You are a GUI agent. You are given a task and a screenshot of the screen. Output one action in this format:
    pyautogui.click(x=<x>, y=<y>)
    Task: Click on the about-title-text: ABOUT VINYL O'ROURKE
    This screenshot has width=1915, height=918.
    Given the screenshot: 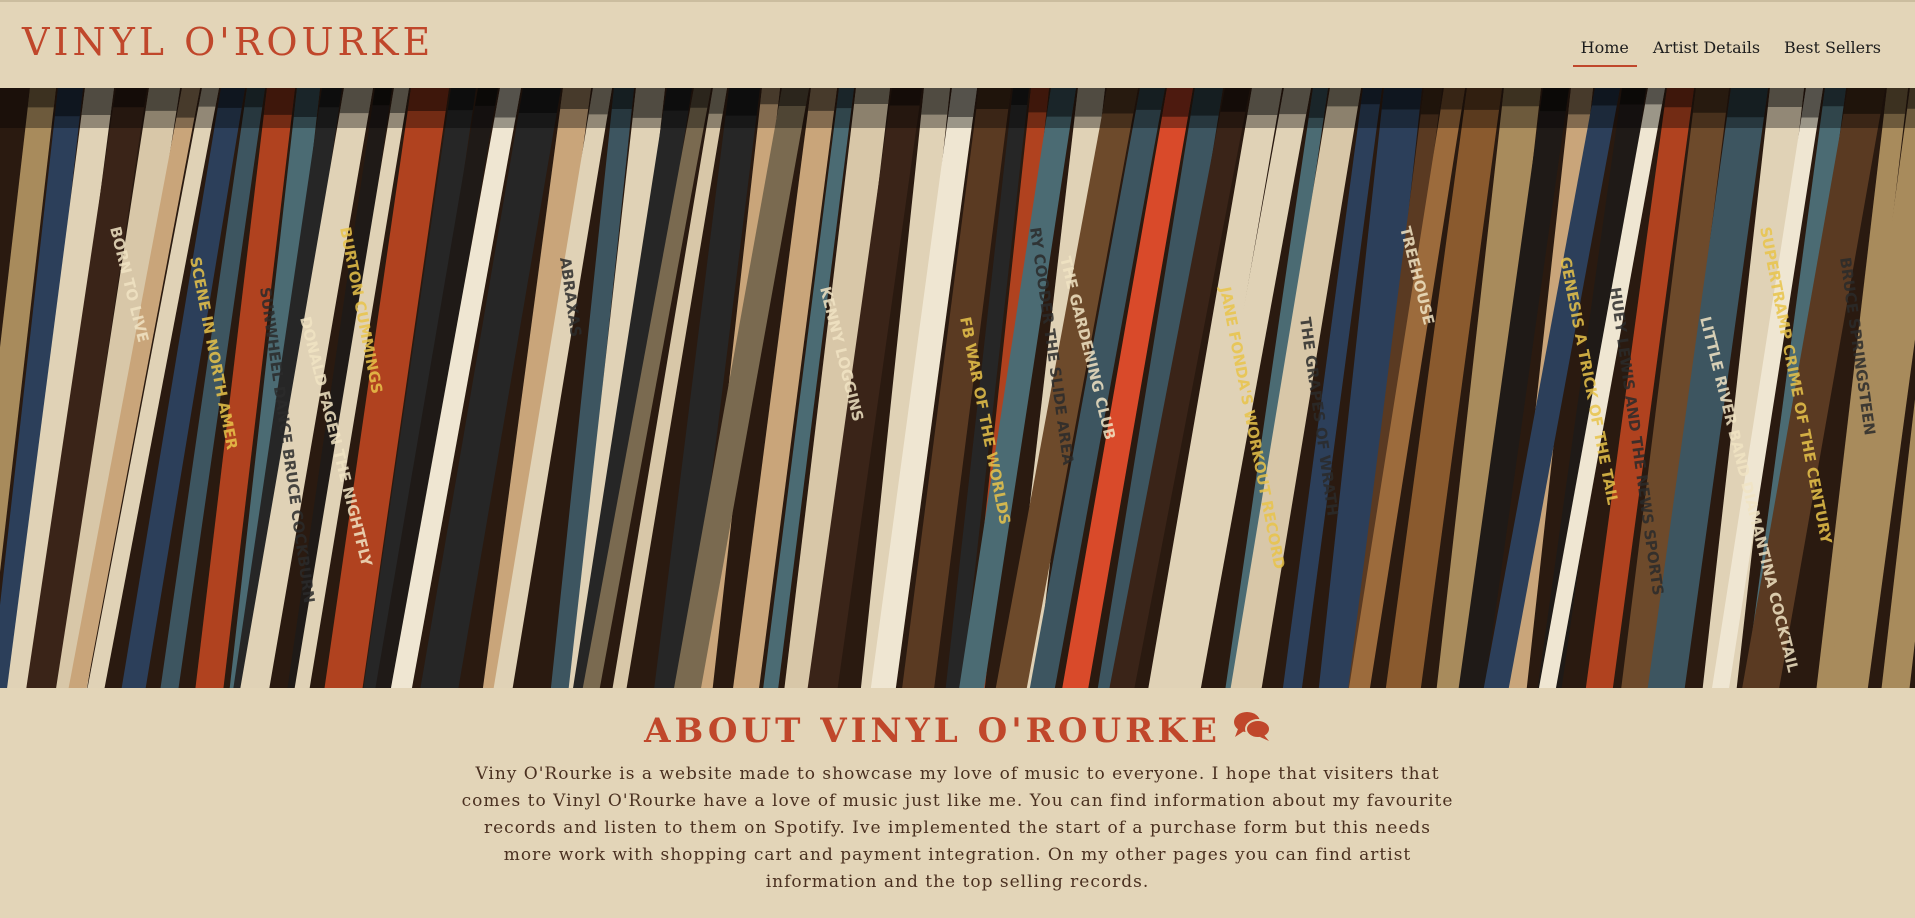 What is the action you would take?
    pyautogui.click(x=932, y=730)
    